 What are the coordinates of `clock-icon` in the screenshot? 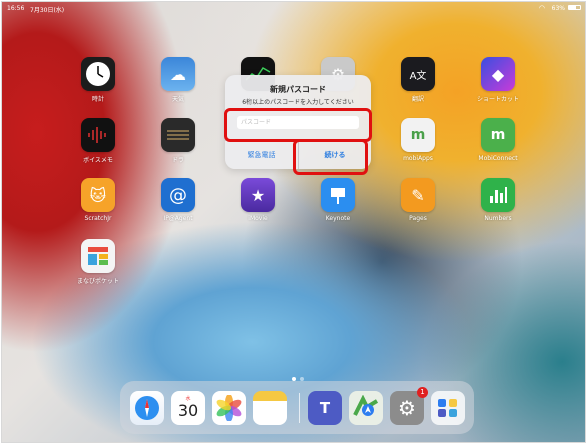 It's located at (98, 74).